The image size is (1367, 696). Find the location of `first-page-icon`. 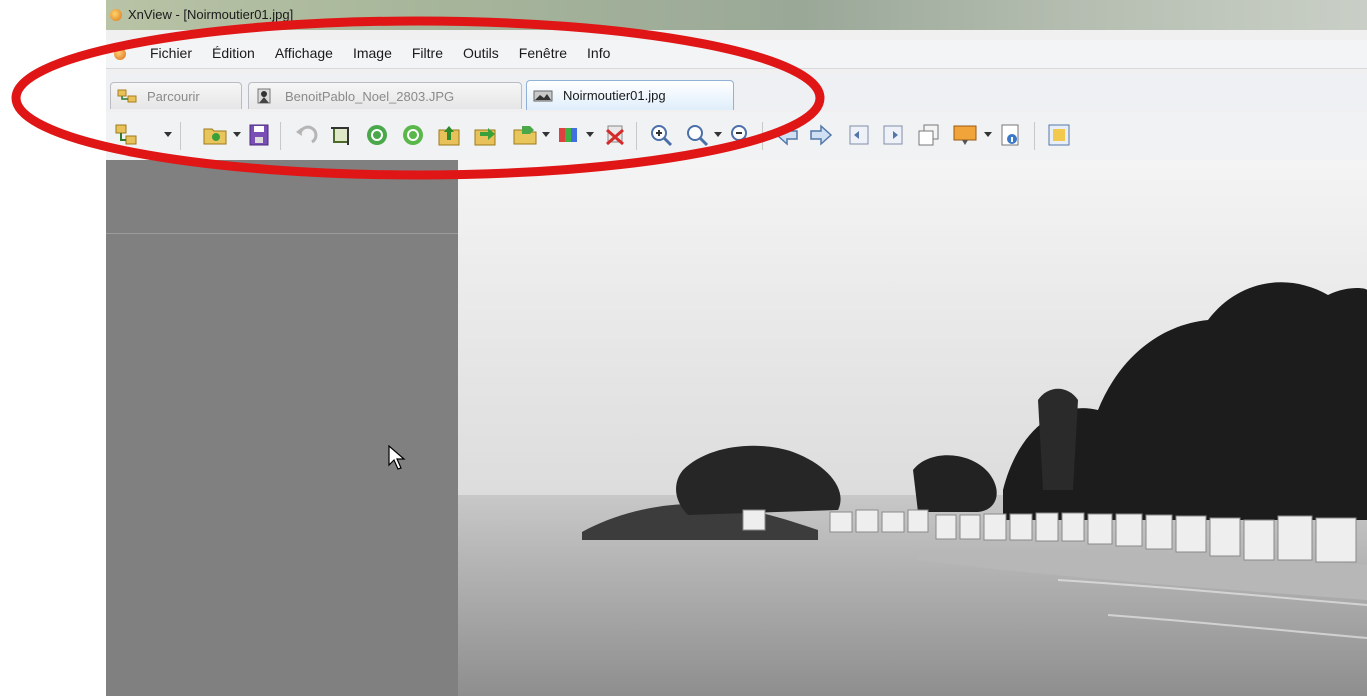

first-page-icon is located at coordinates (859, 135).